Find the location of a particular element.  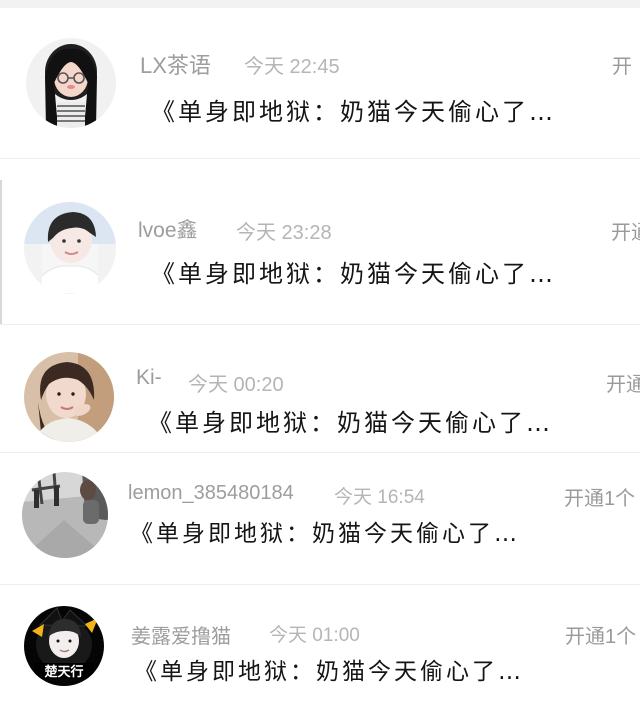

contact-name: lvoe鑫 is located at coordinates (168, 230).